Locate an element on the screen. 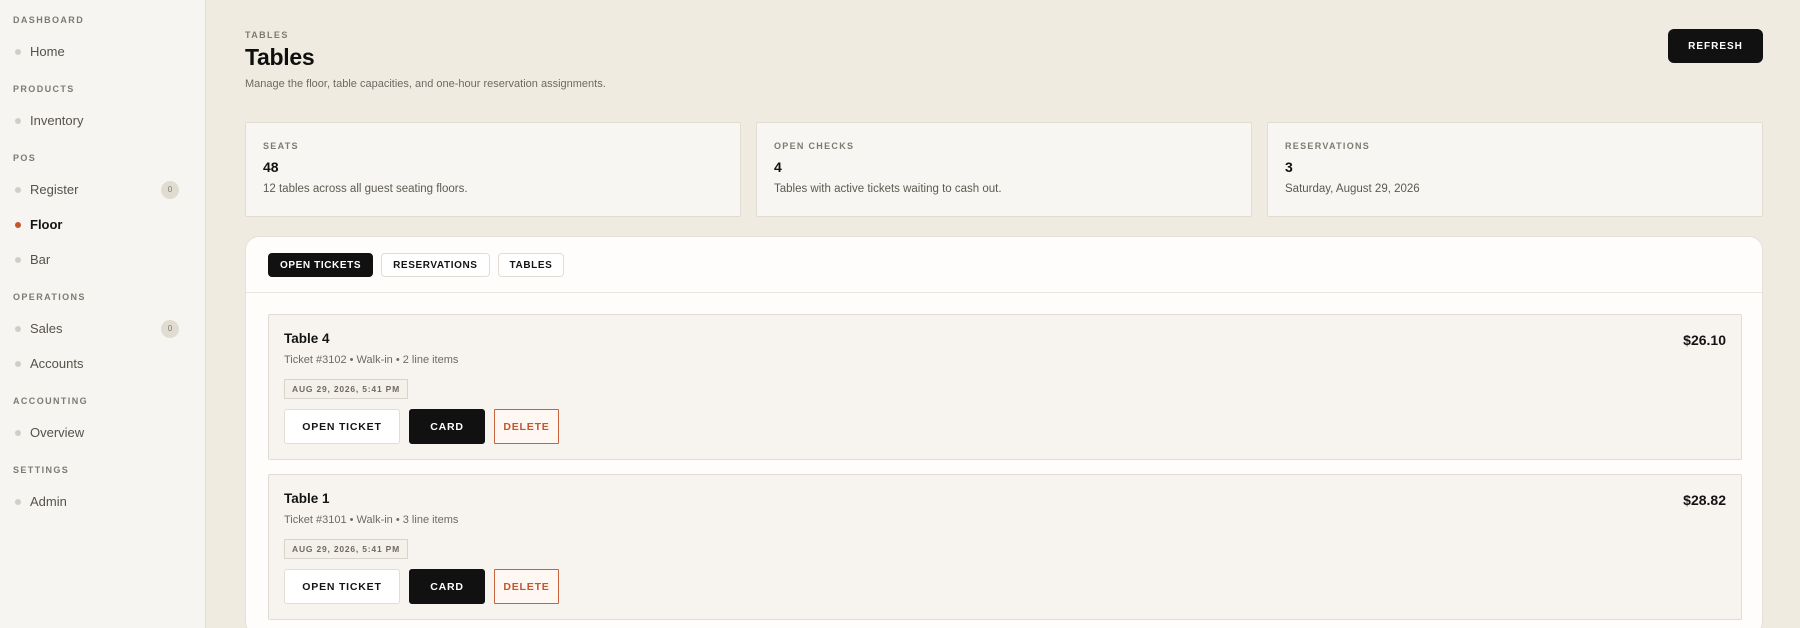 The image size is (1800, 628). sidebar-section-operations: OPERATIONS Sales 0 Accounts is located at coordinates (102, 334).